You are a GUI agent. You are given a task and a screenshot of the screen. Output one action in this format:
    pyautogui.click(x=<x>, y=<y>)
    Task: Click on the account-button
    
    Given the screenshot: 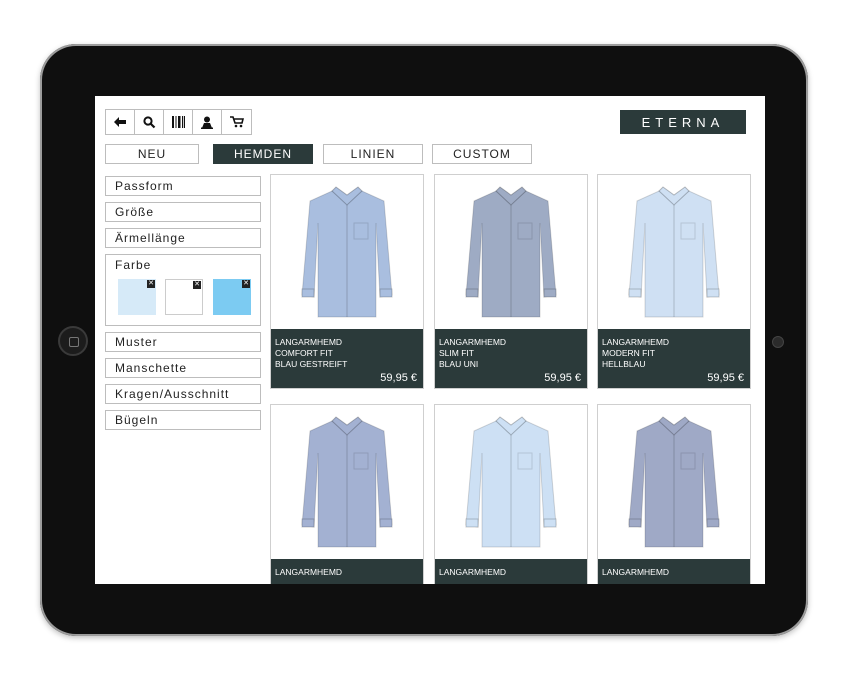 What is the action you would take?
    pyautogui.click(x=207, y=122)
    